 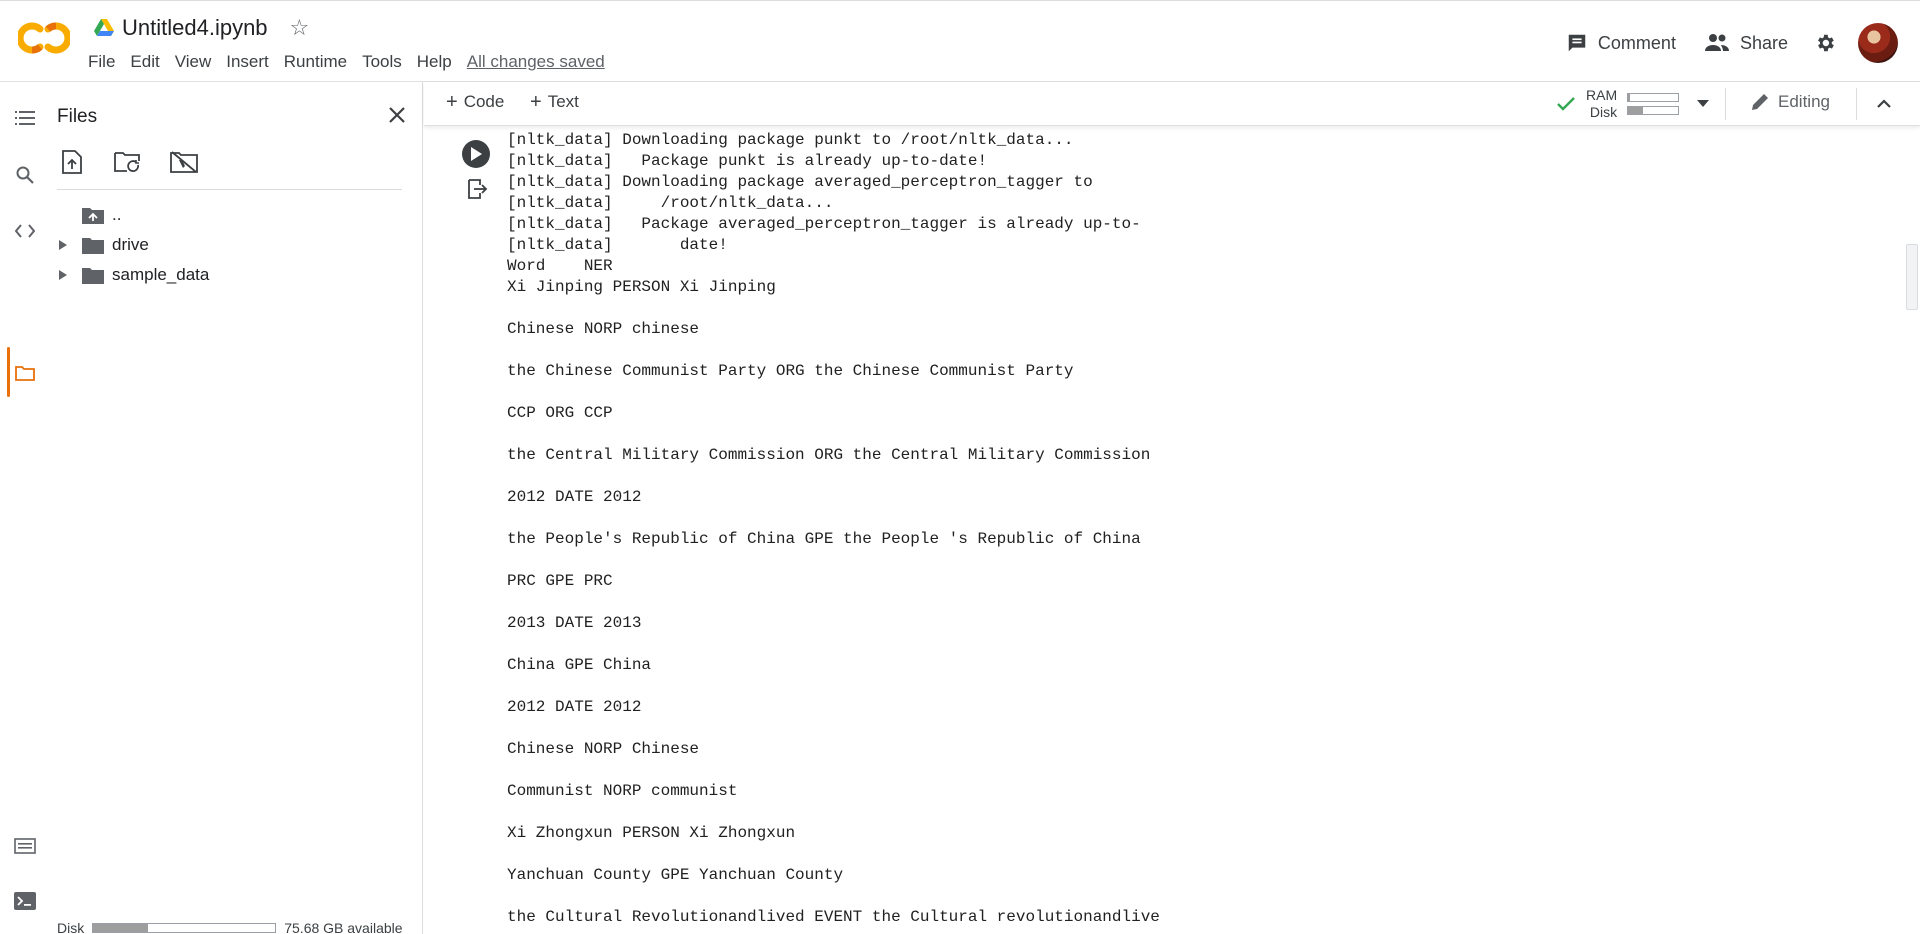 What do you see at coordinates (25, 901) in the screenshot?
I see `terminal-icon` at bounding box center [25, 901].